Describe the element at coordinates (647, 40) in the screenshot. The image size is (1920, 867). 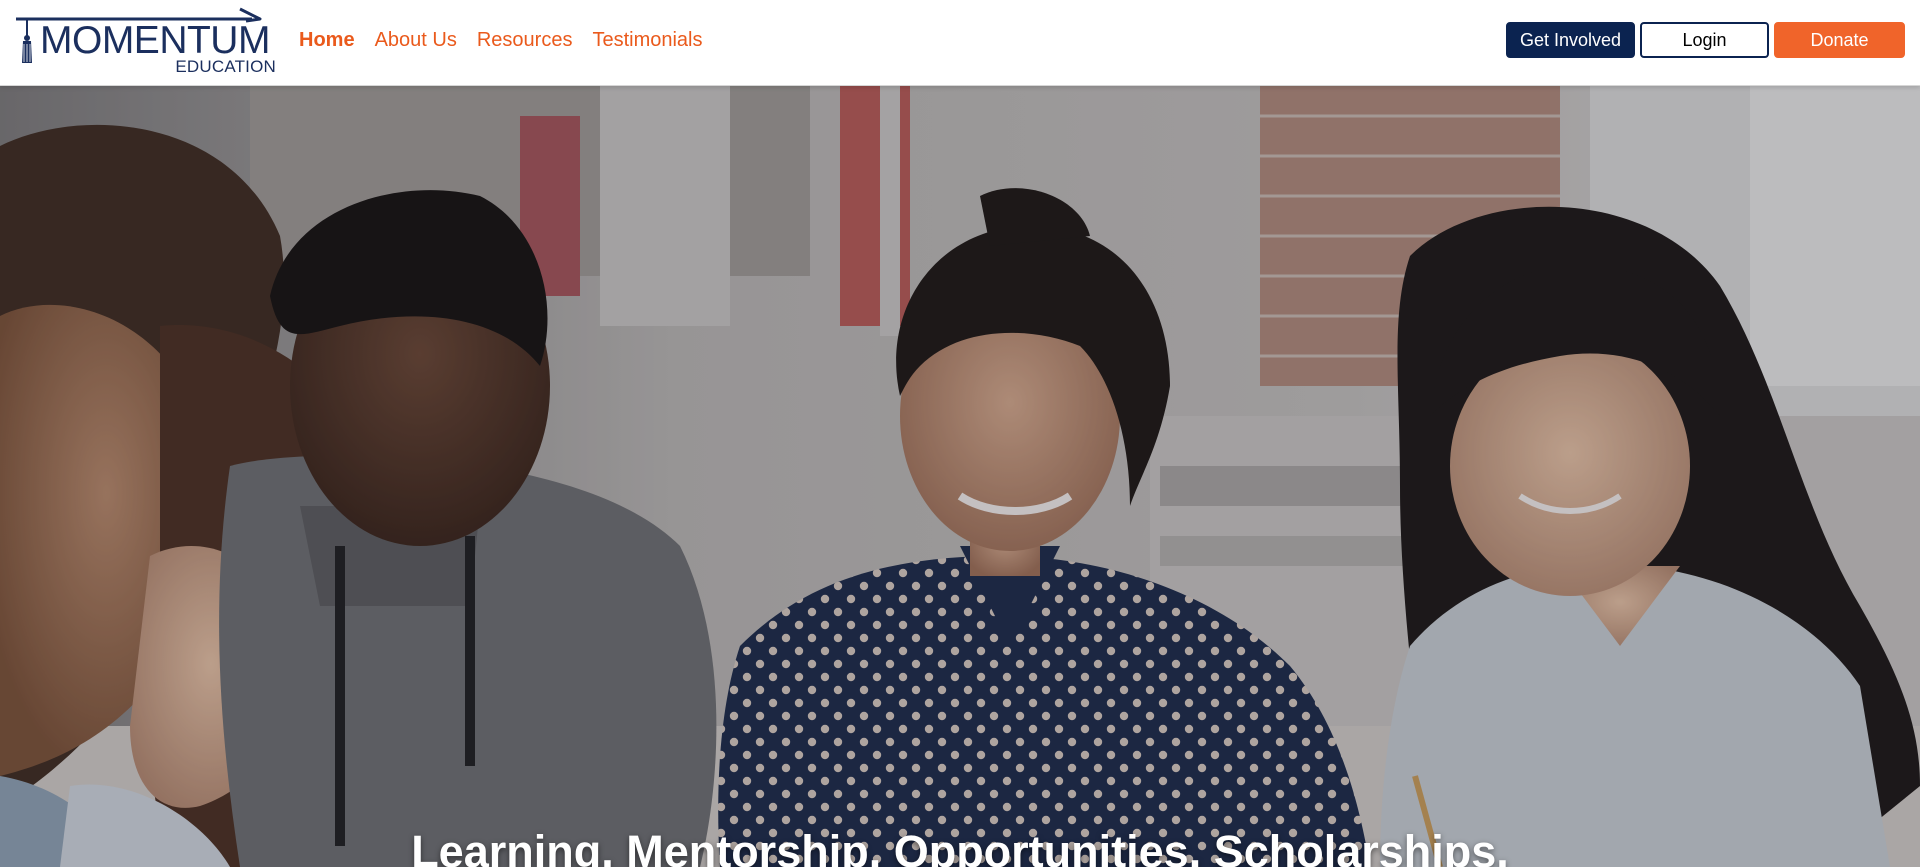
I see `nav-testimonials-link: Testimonials` at that location.